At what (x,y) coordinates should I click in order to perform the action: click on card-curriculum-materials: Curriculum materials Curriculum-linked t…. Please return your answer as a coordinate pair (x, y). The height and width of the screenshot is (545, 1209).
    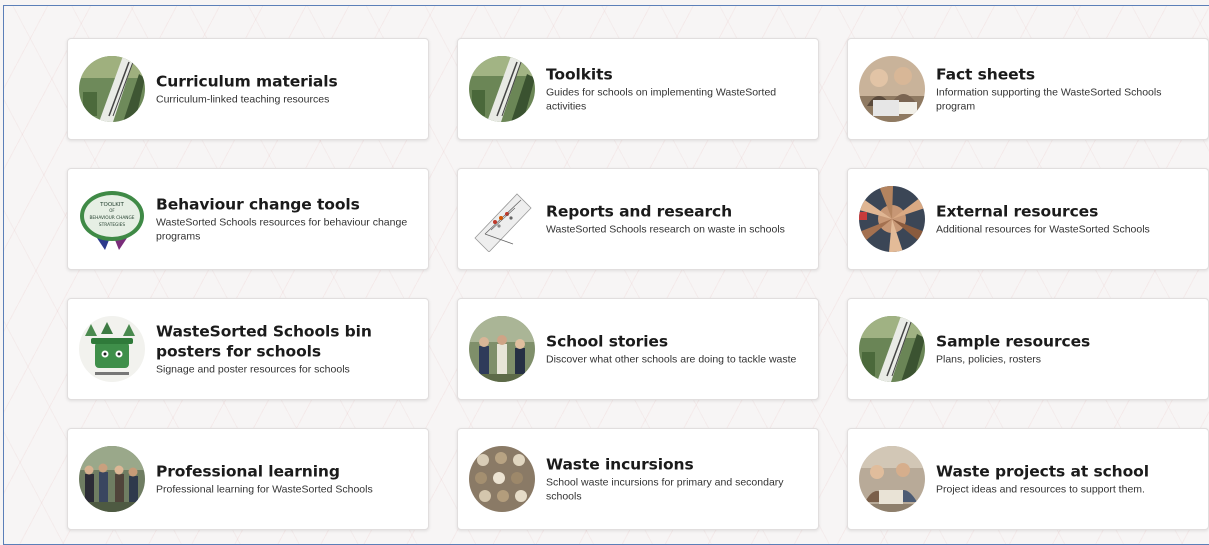
    Looking at the image, I should click on (248, 89).